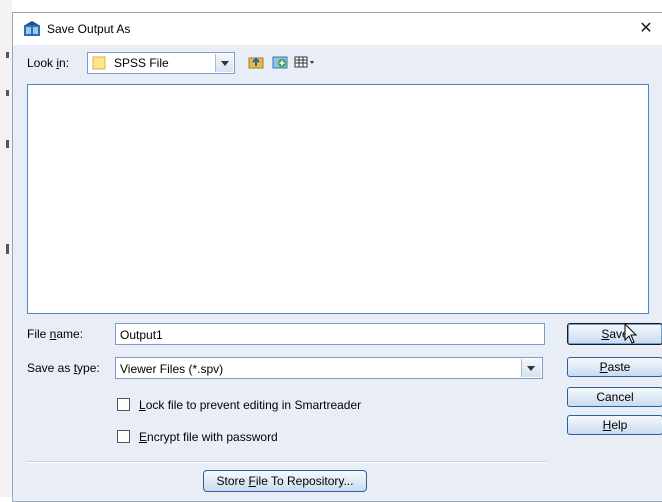  I want to click on encrypt-file-checkbox, so click(123, 436).